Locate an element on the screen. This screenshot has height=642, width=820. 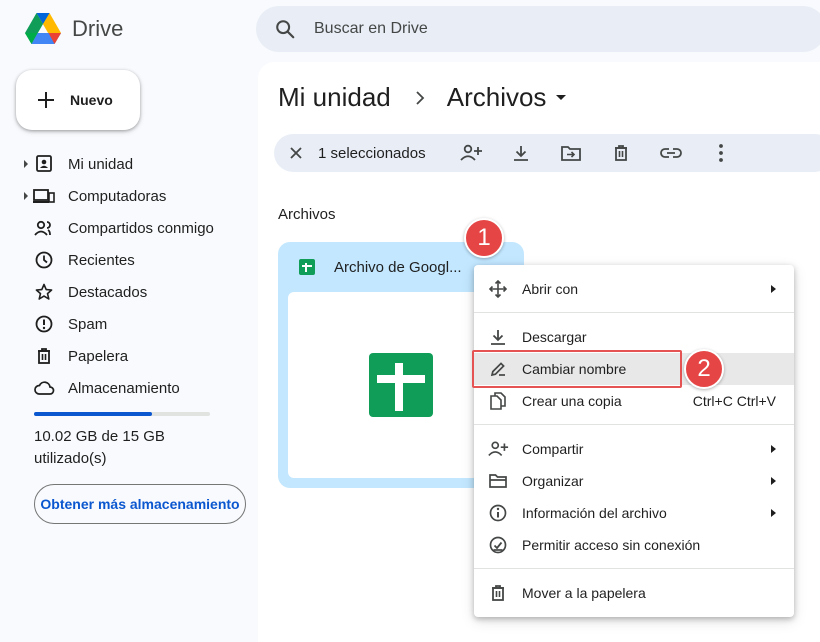
copy-icon is located at coordinates (498, 401).